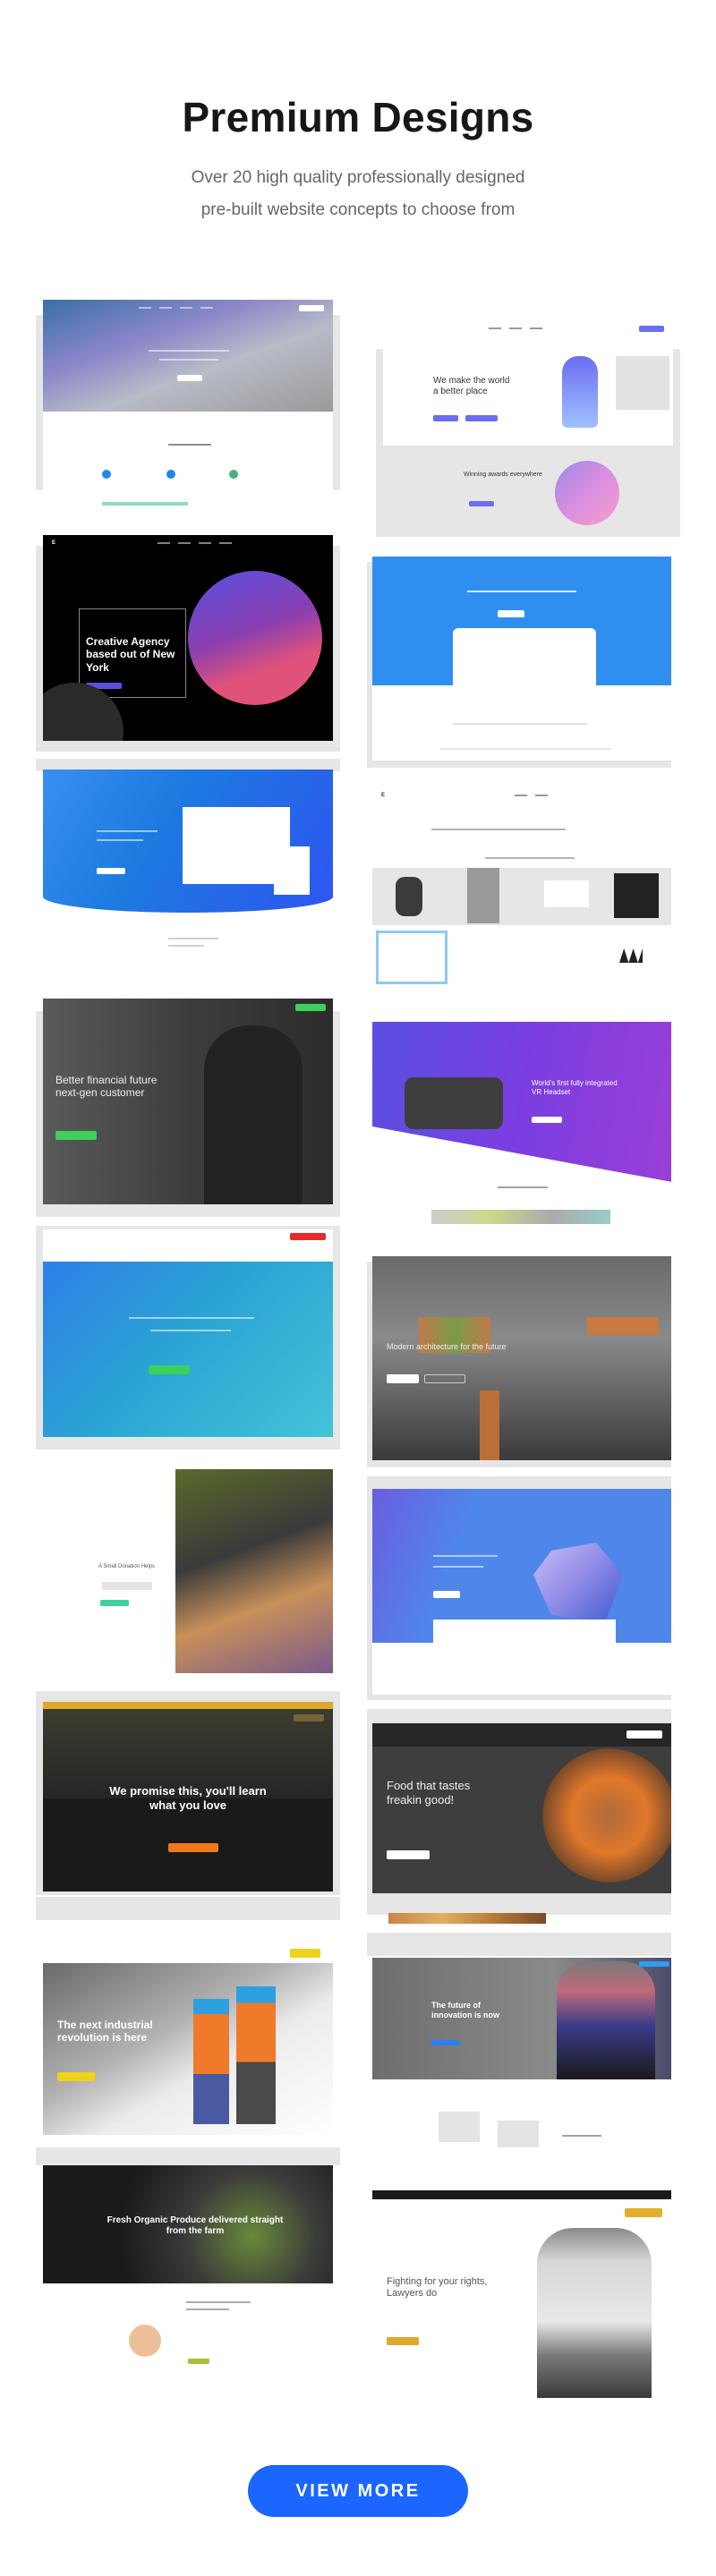  Describe the element at coordinates (358, 117) in the screenshot. I see `section-title: Premium Designs` at that location.